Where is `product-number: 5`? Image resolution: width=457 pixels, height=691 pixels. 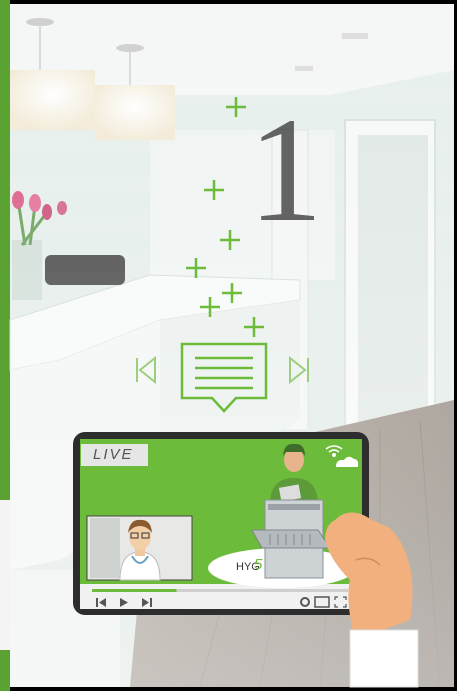 product-number: 5 is located at coordinates (258, 564).